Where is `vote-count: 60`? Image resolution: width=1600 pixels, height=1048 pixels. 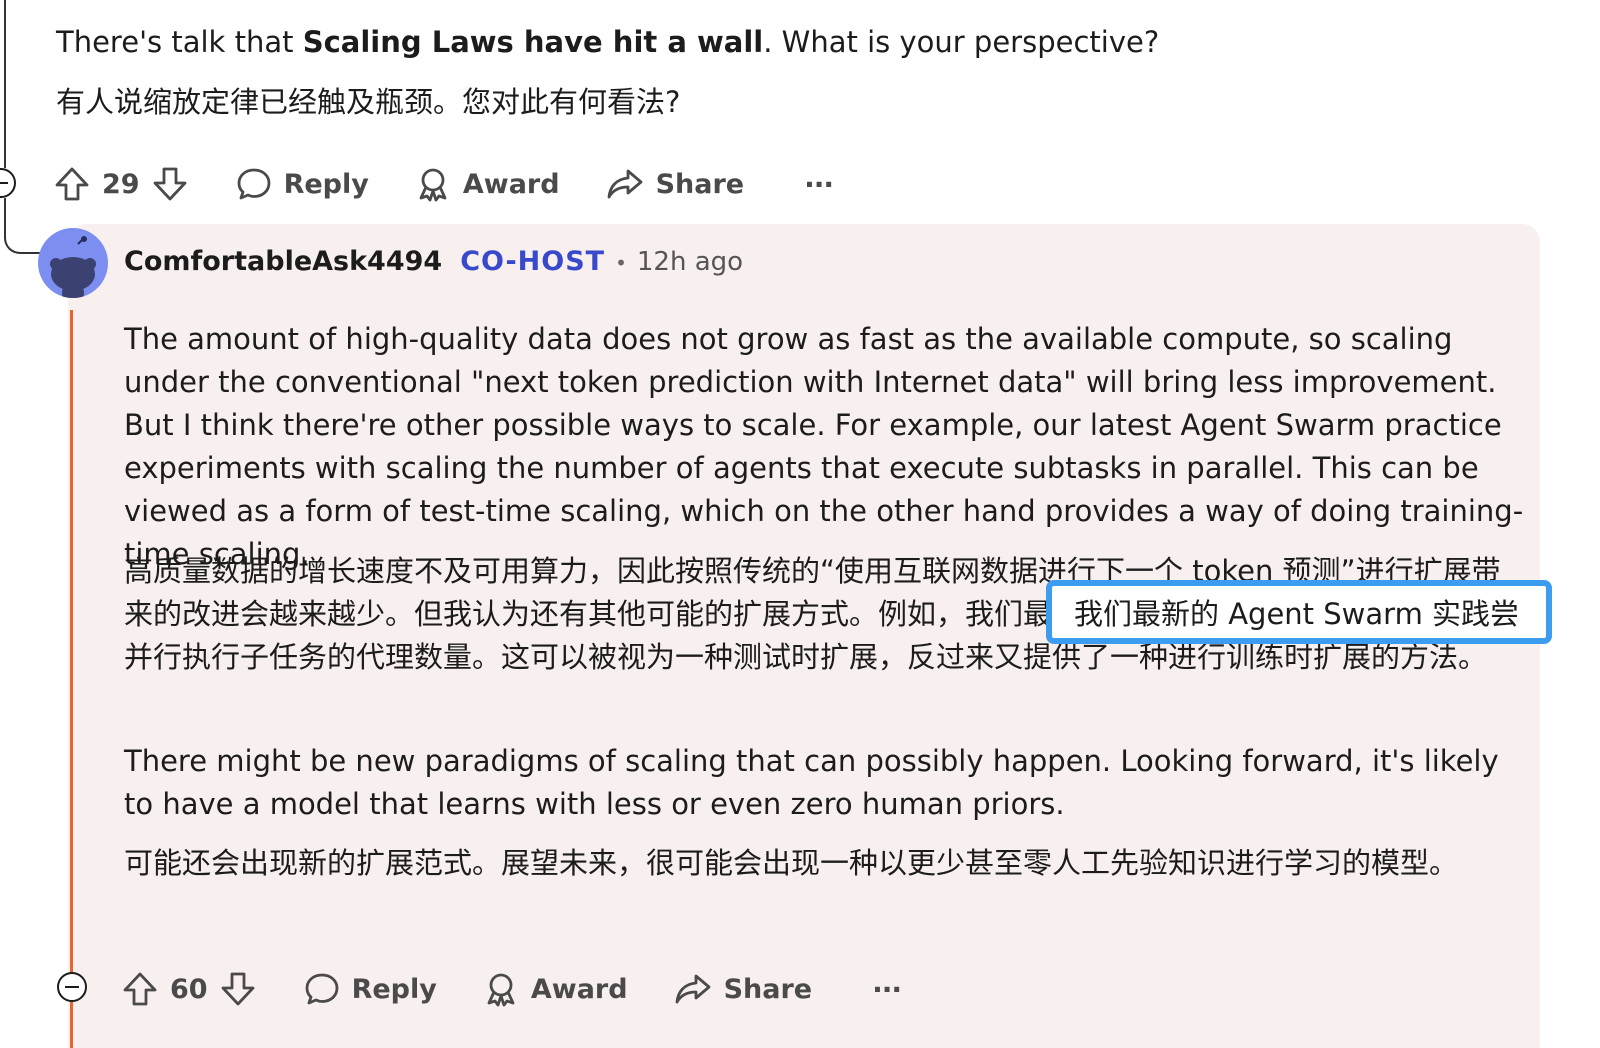
vote-count: 60 is located at coordinates (189, 989).